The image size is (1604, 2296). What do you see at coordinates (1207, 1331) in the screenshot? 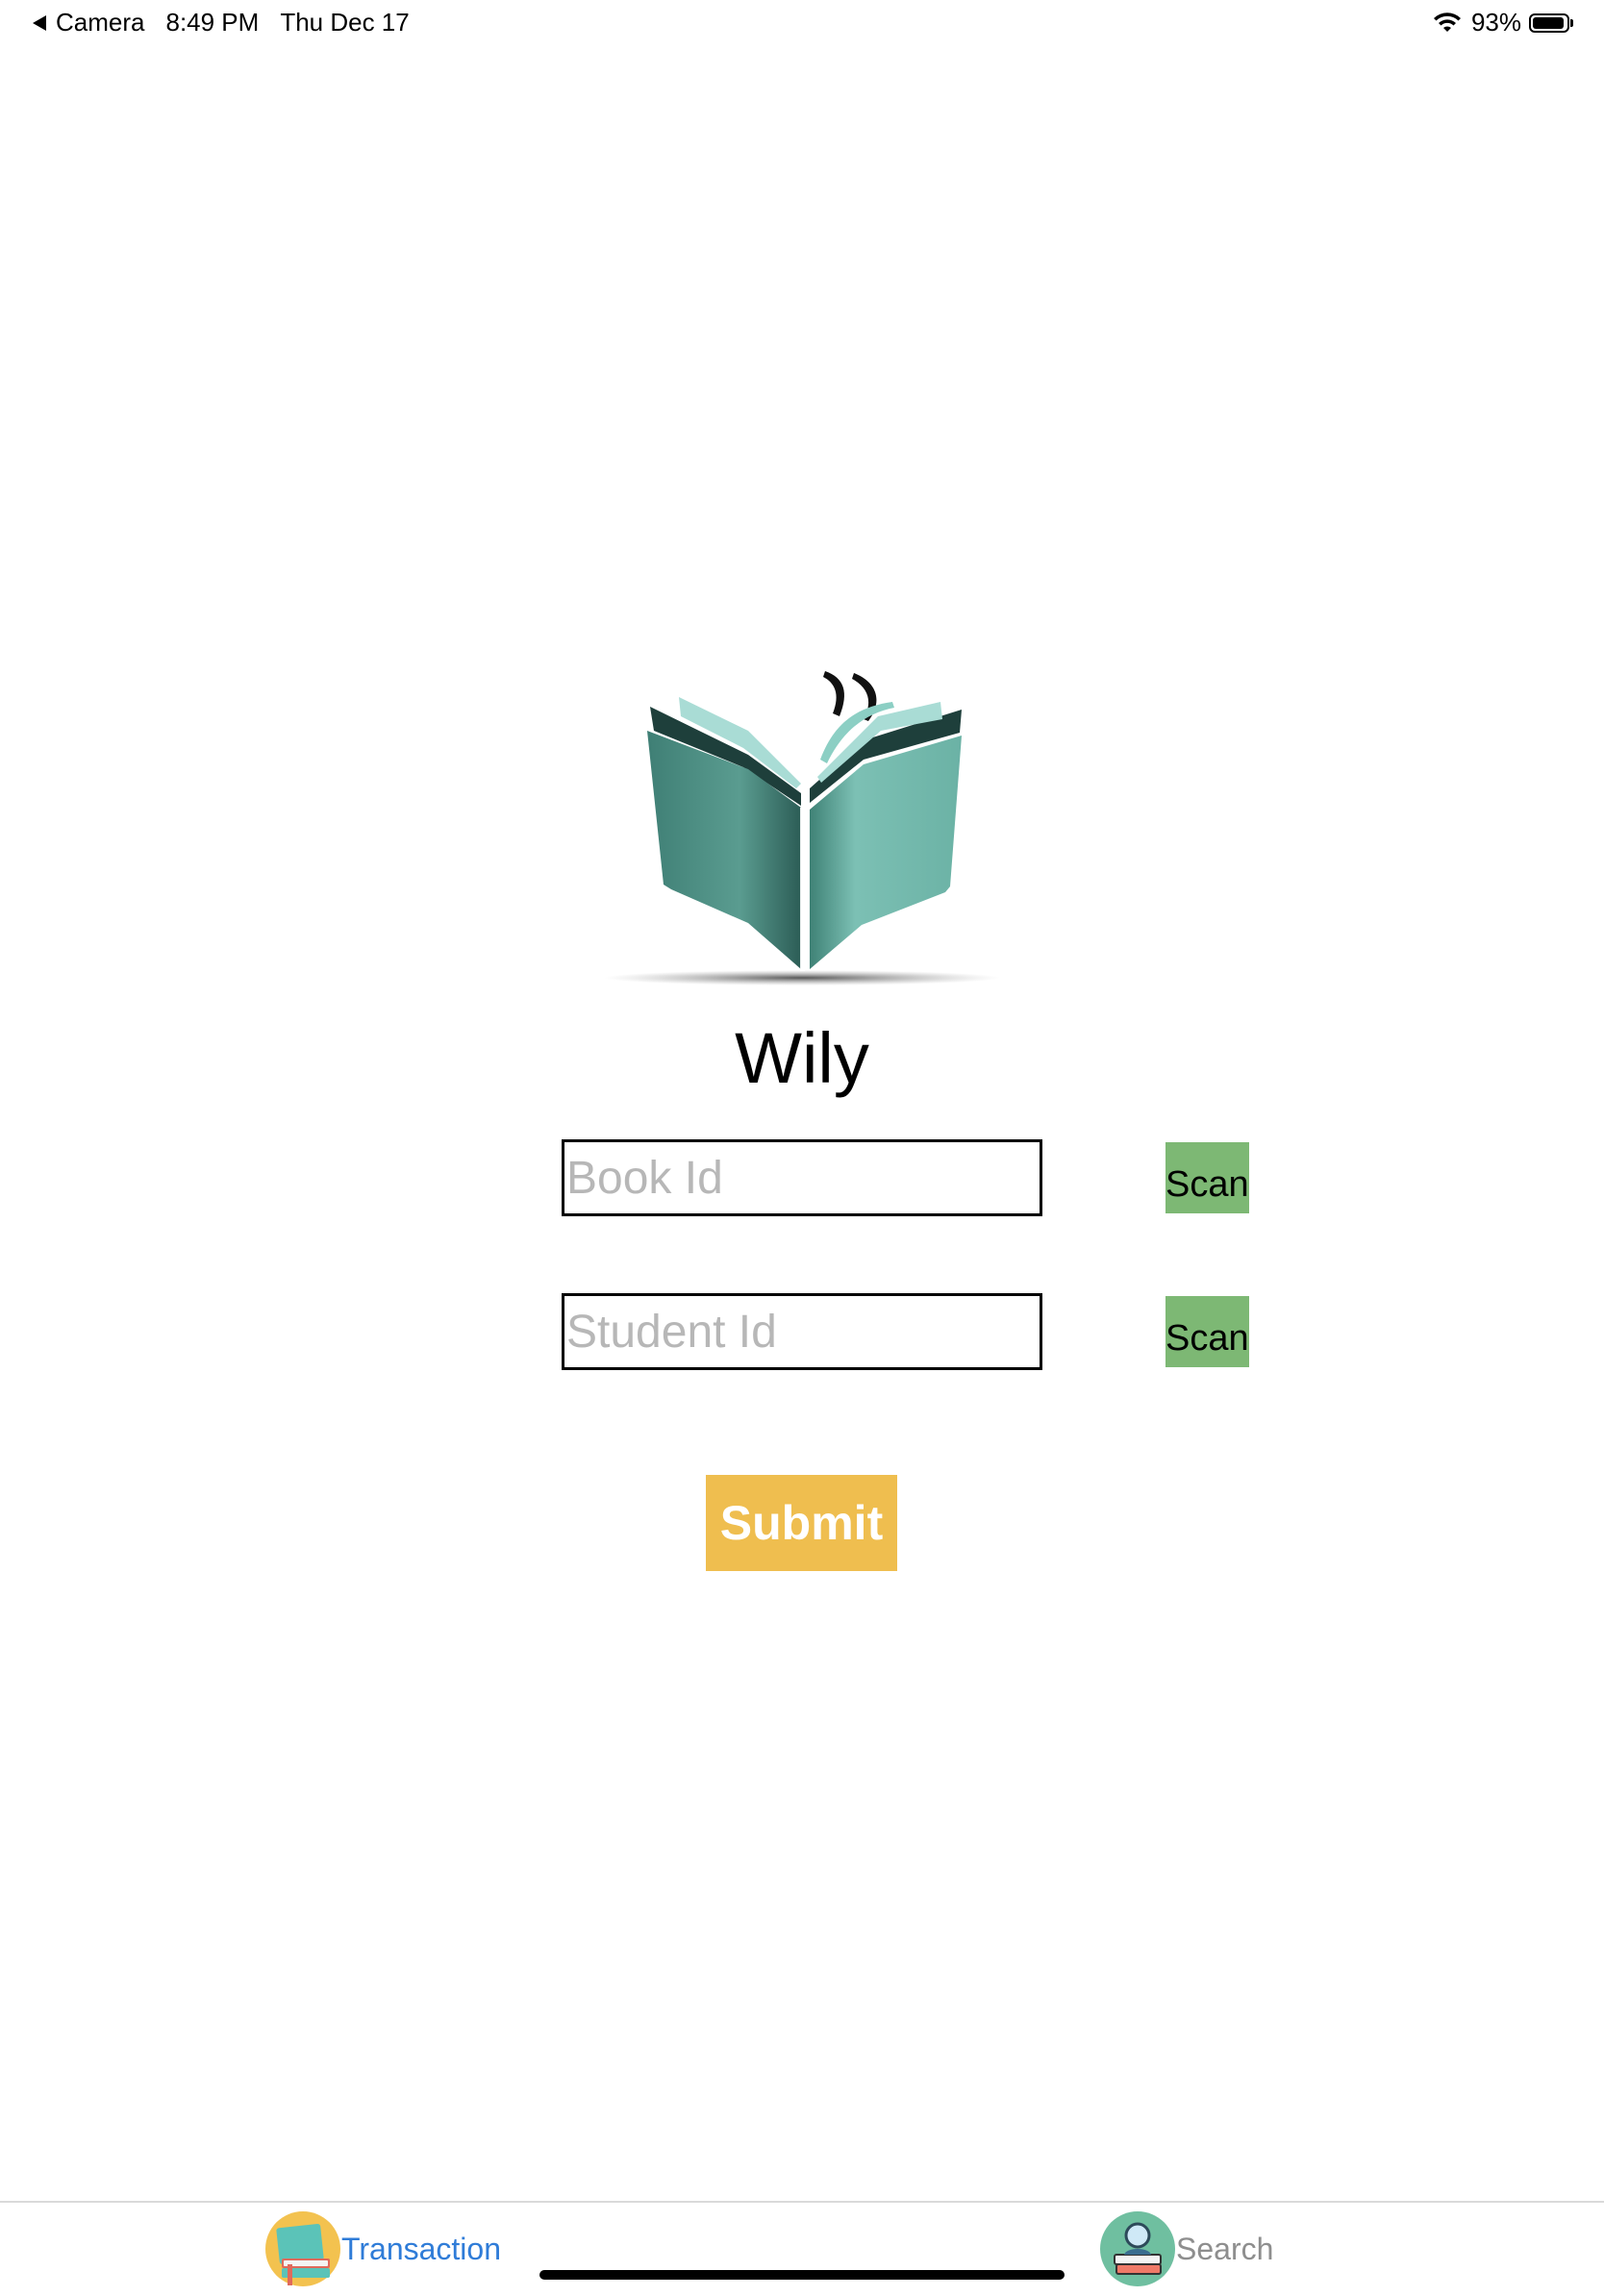
I see `scan-student-button: Scan` at bounding box center [1207, 1331].